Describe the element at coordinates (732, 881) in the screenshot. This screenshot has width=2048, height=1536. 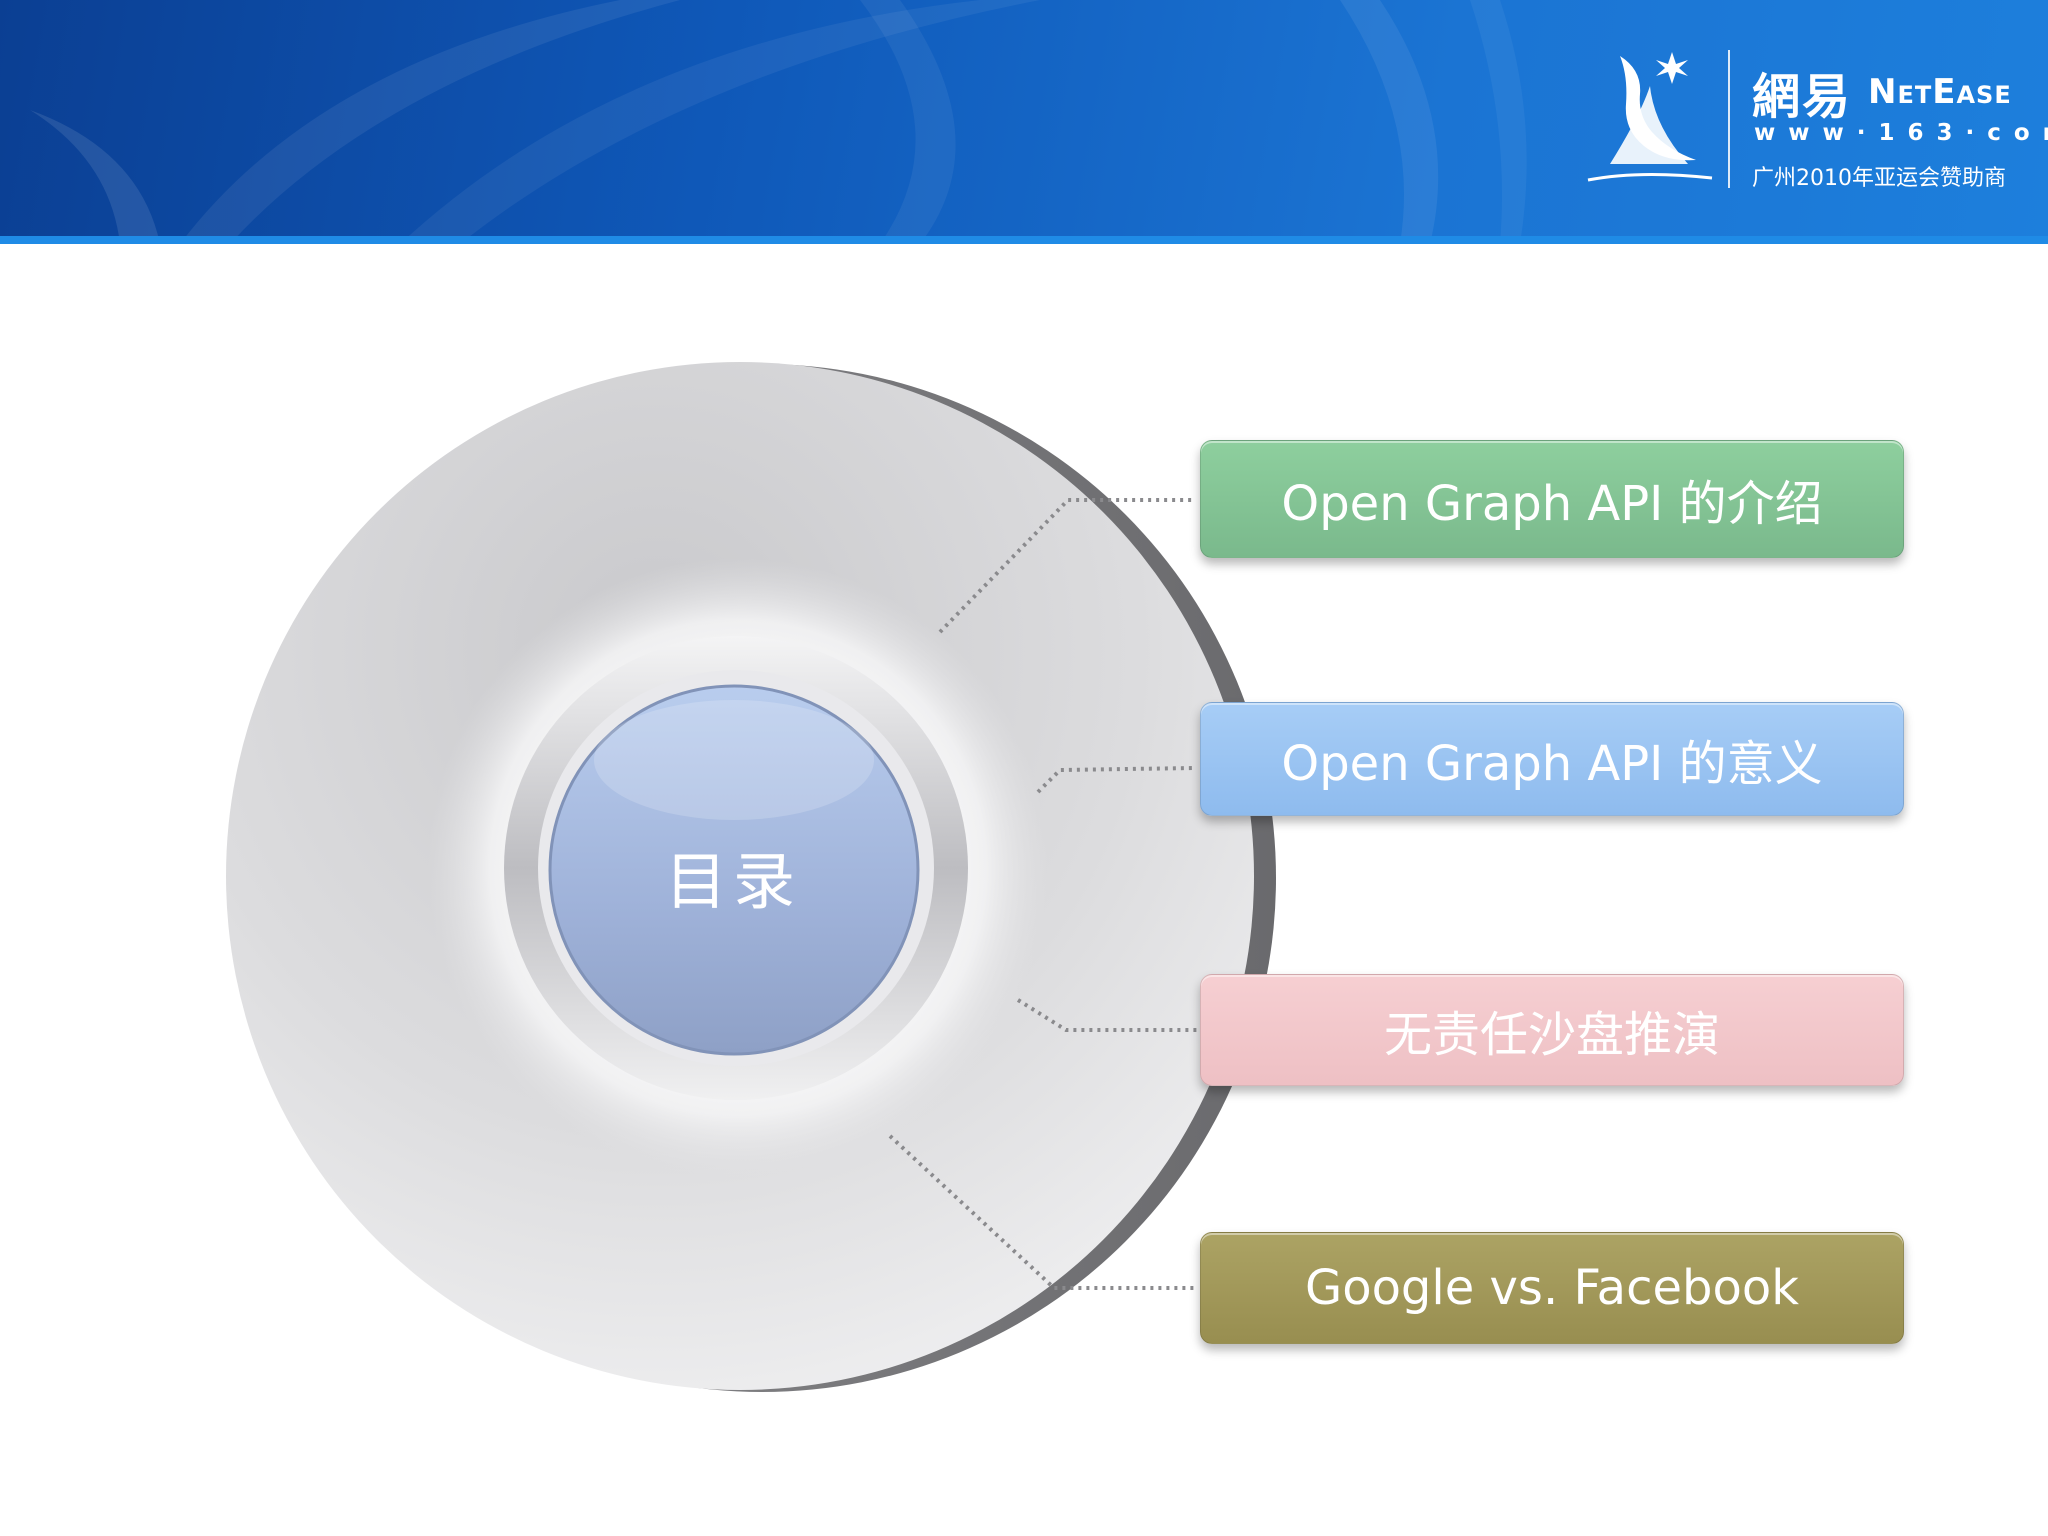
I see `center-label: 目录` at that location.